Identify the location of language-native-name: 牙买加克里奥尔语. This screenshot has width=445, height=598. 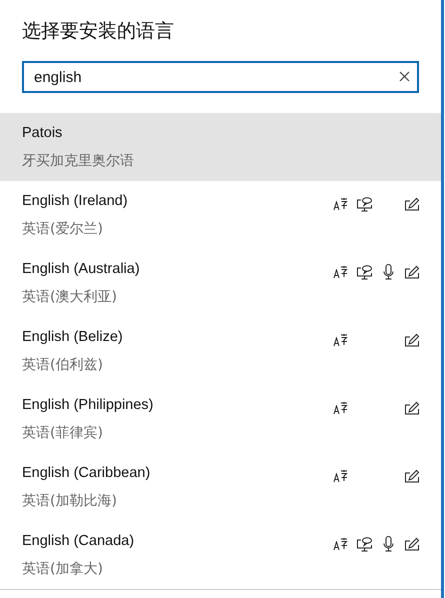
(78, 161).